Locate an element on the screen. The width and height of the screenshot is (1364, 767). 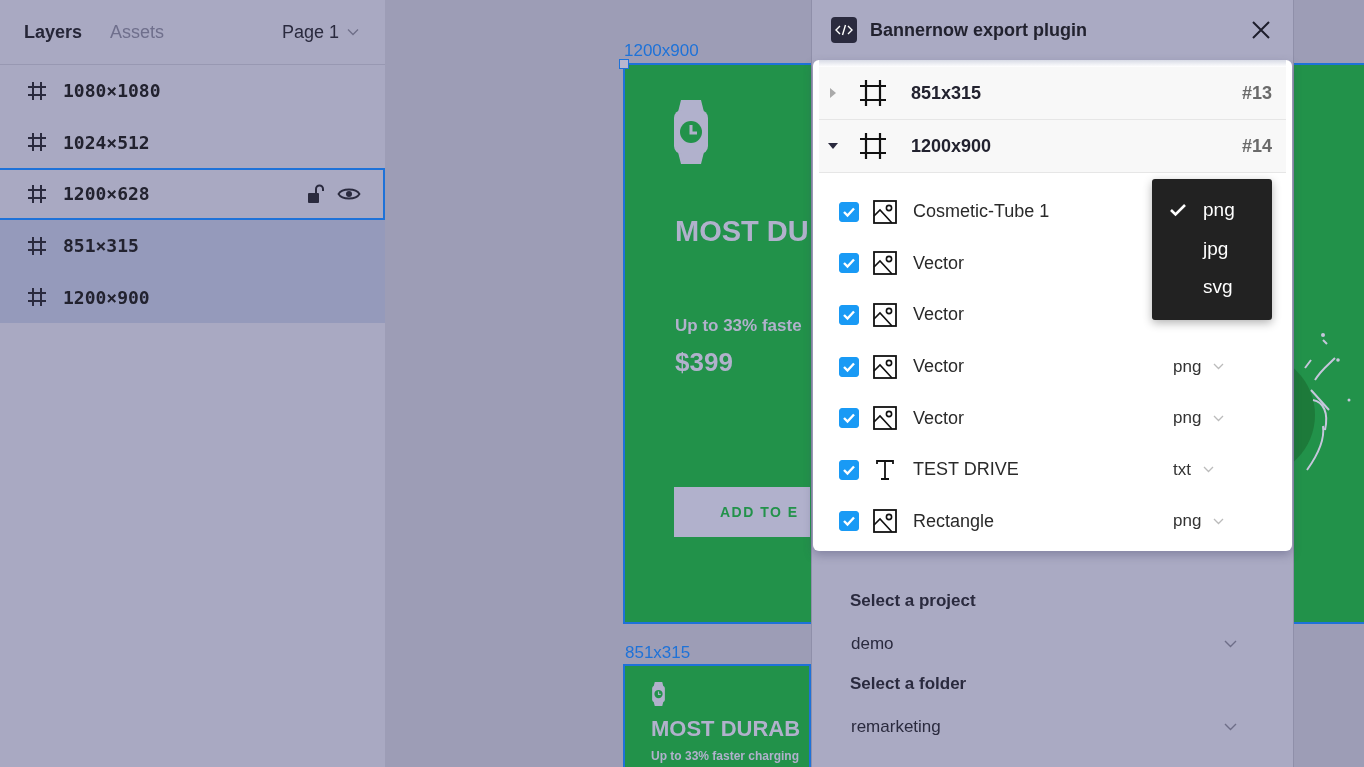
frame-row: 851x315 #13 is located at coordinates (1052, 93).